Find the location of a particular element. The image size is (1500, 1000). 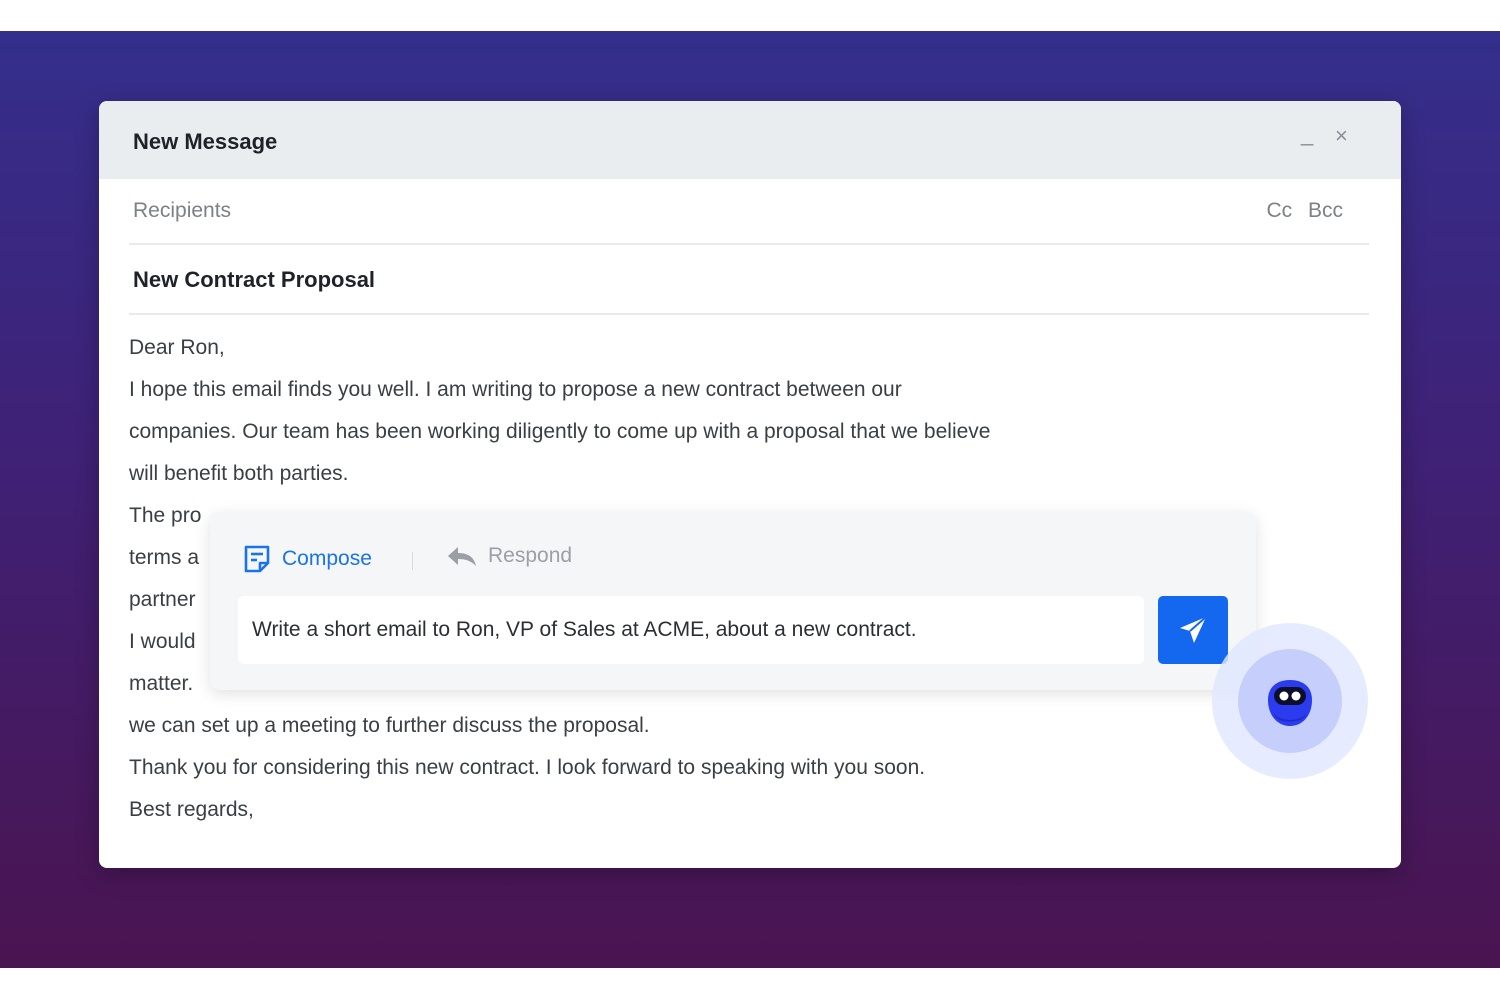

send-button is located at coordinates (1193, 630).